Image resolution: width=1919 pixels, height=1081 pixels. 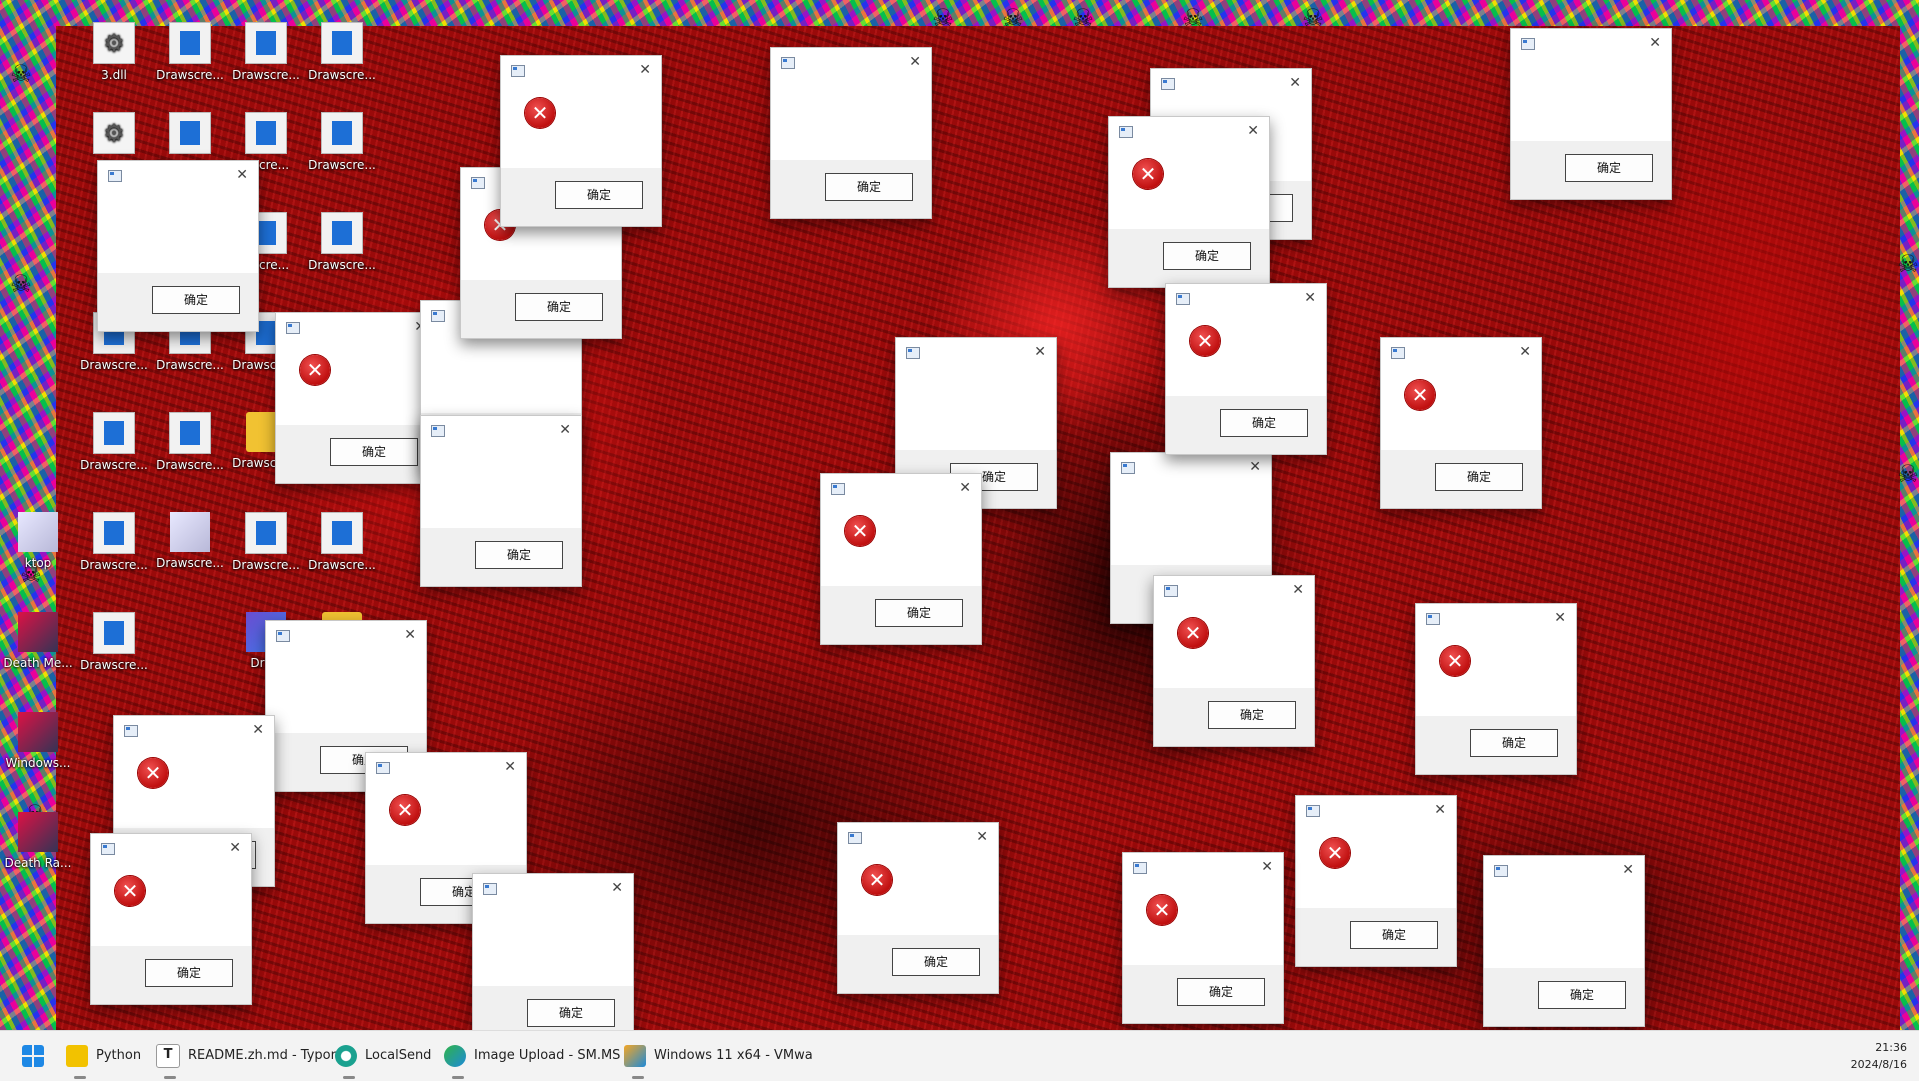 I want to click on taskbar-item-localsend: LocalSend, so click(x=383, y=1061).